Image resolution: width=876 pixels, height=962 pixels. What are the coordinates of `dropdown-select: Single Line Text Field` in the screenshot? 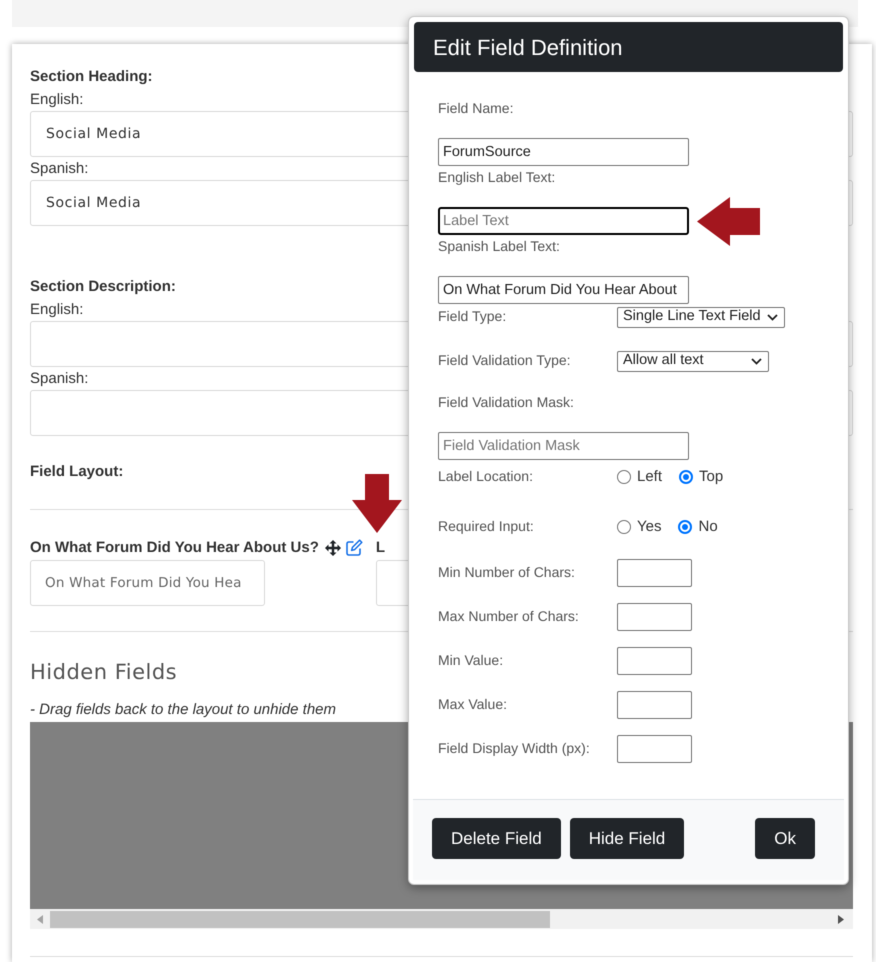 It's located at (701, 317).